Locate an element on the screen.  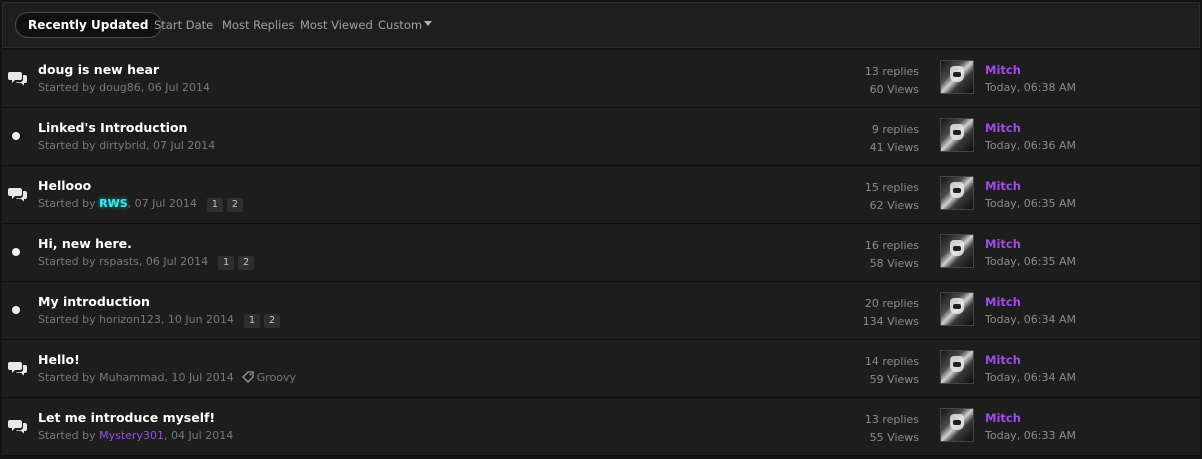
author-link: Mystery301 is located at coordinates (131, 435).